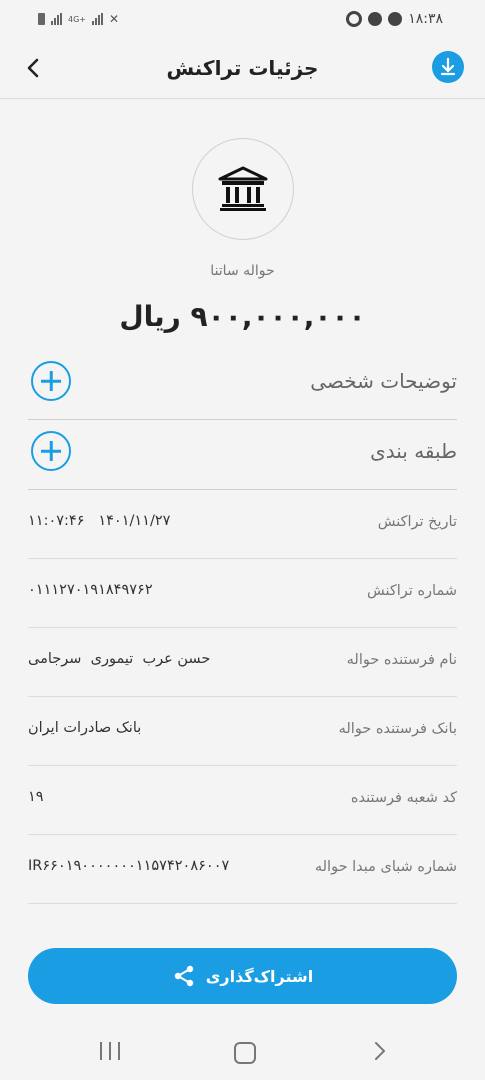  Describe the element at coordinates (242, 800) in the screenshot. I see `detail-row-branch-code: کد شعبه فرستنده ۱۹` at that location.